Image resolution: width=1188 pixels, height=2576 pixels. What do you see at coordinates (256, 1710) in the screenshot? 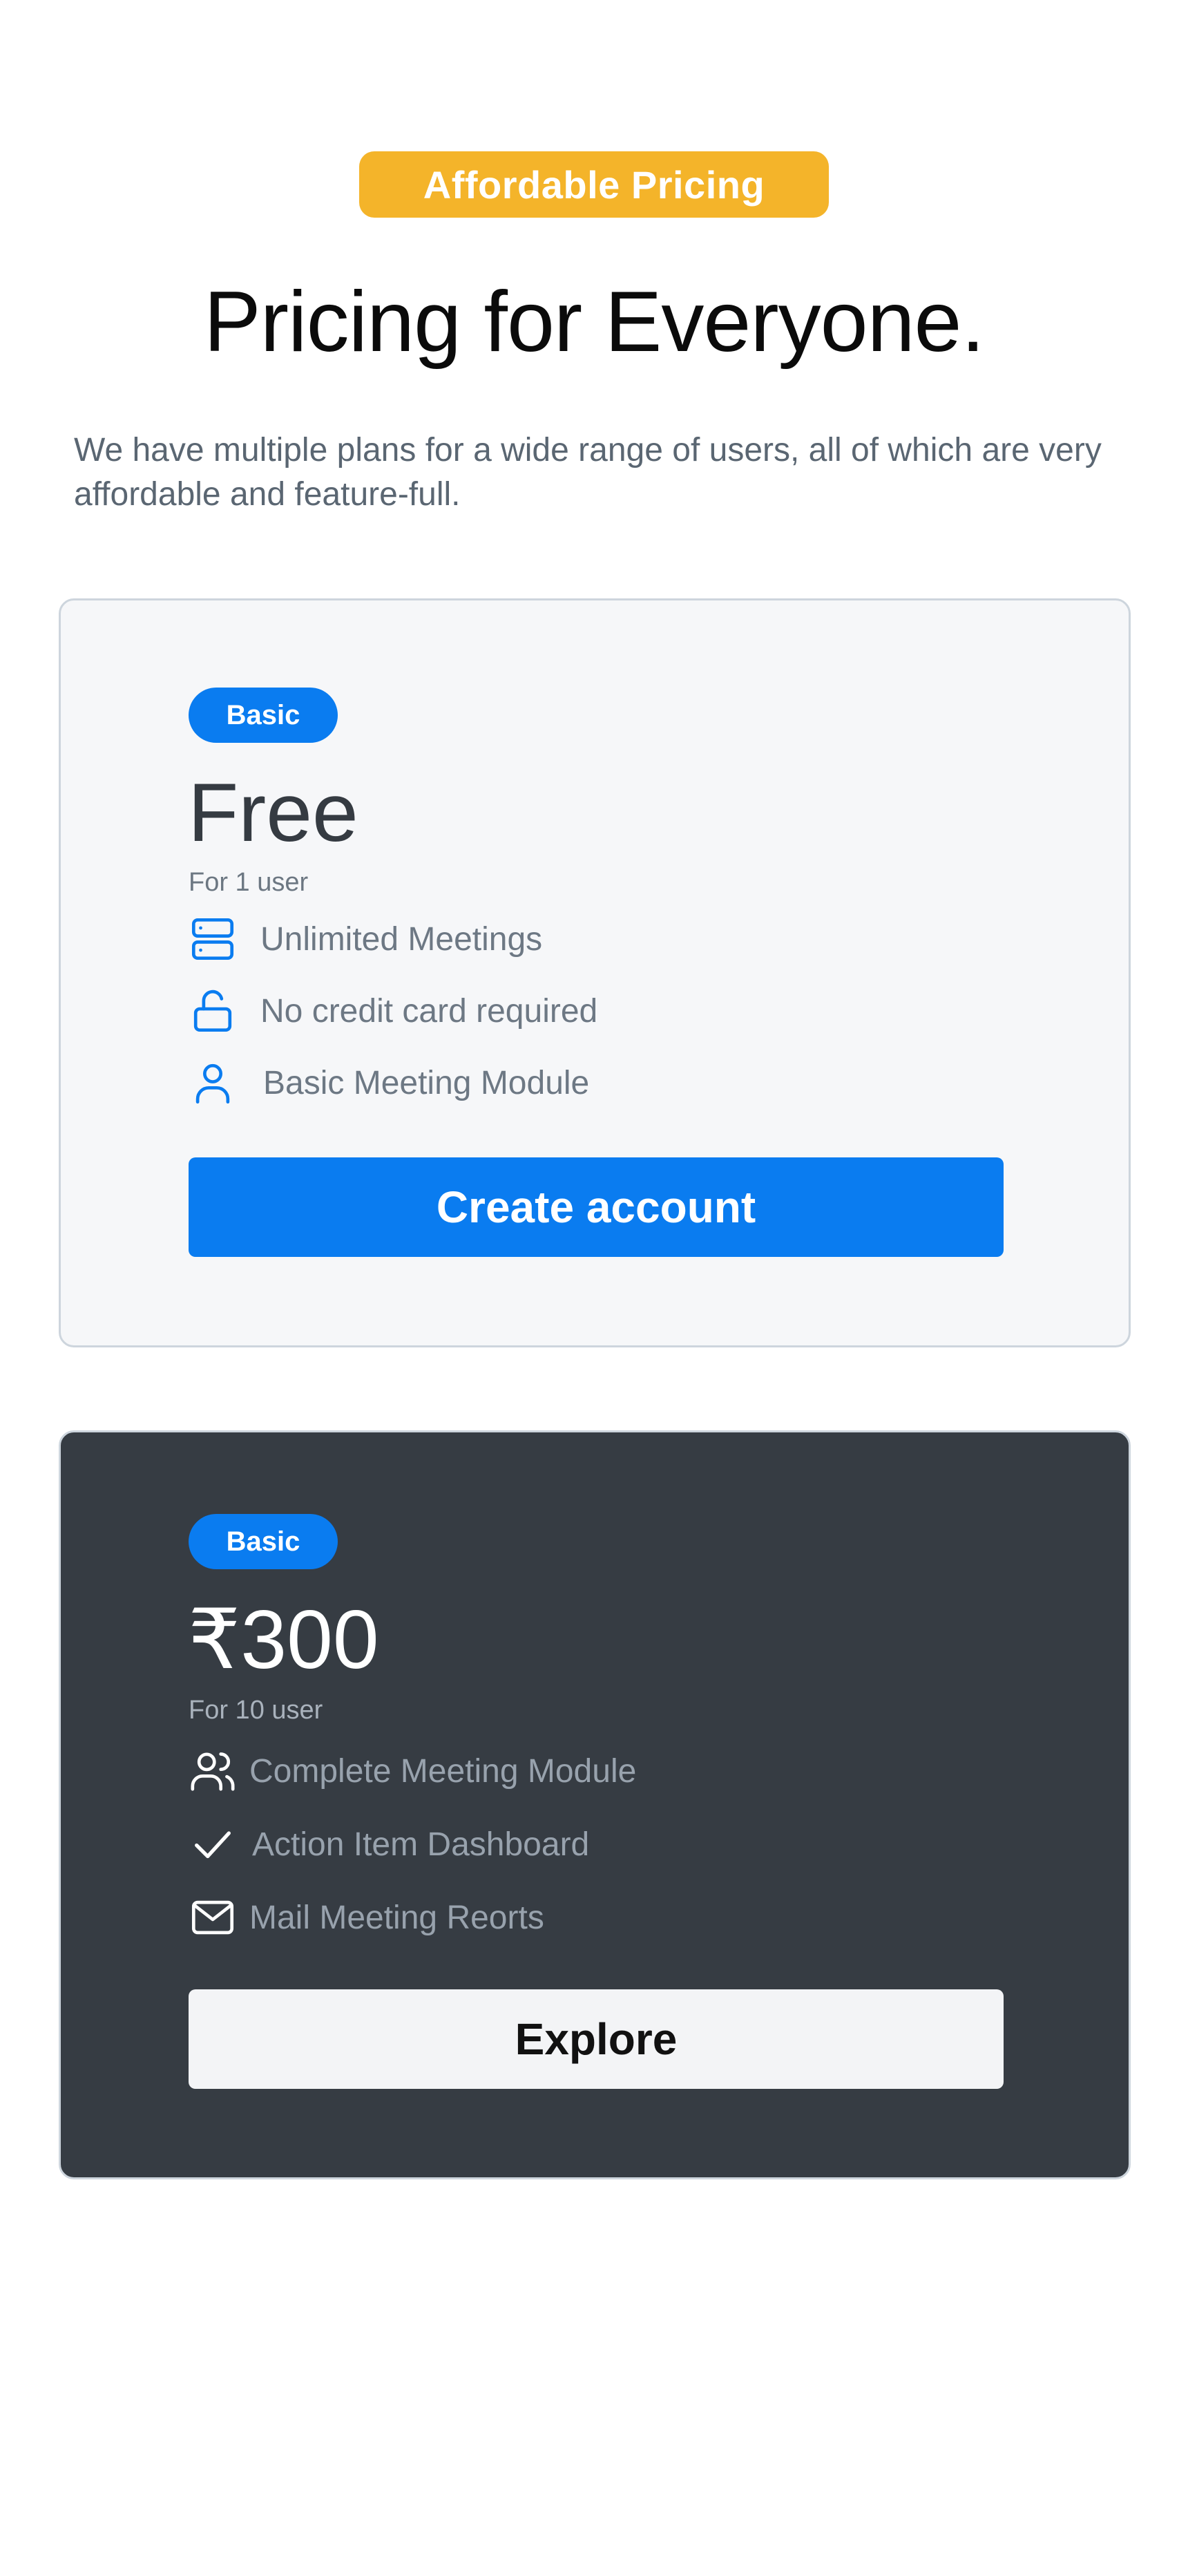
I see `plan-users: For 10 user` at bounding box center [256, 1710].